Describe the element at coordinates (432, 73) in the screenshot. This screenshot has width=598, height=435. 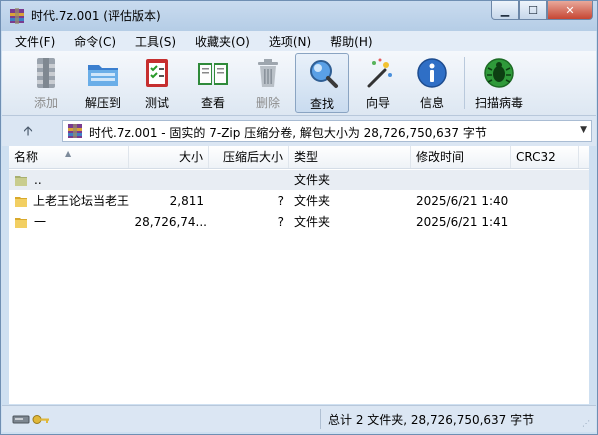
I see `info-icon` at that location.